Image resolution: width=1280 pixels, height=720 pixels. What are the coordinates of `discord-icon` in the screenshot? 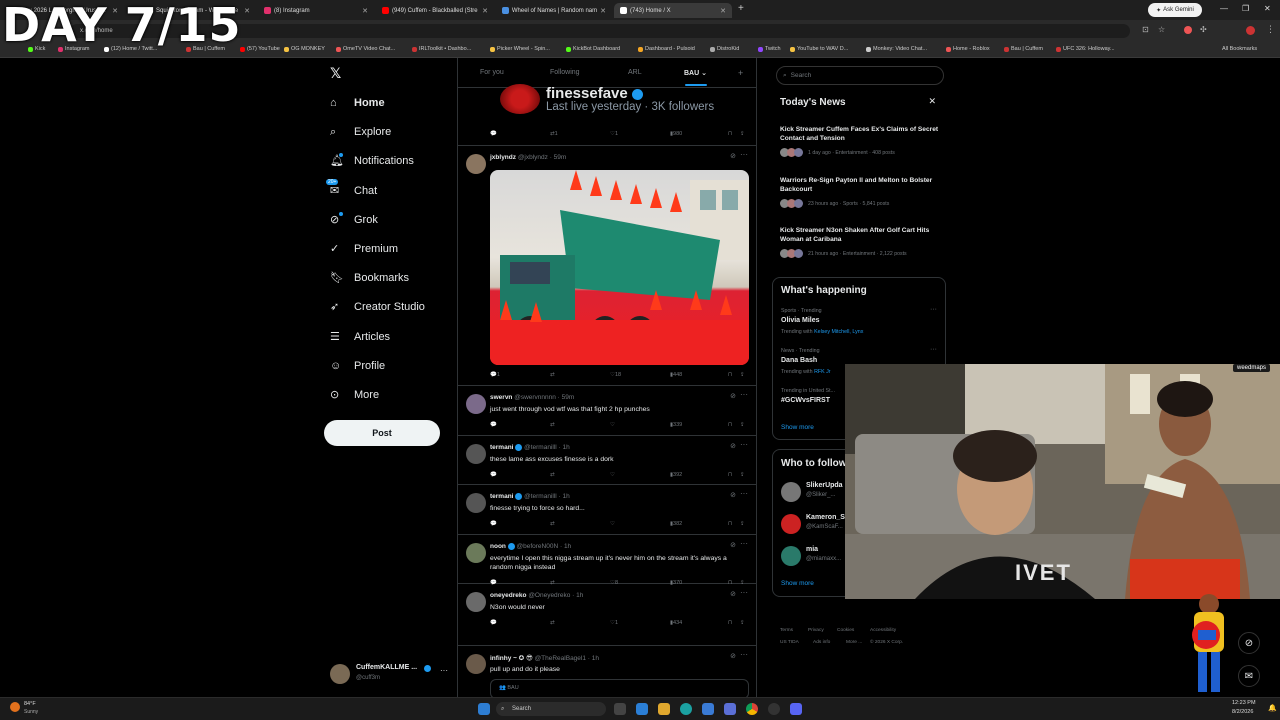 It's located at (796, 709).